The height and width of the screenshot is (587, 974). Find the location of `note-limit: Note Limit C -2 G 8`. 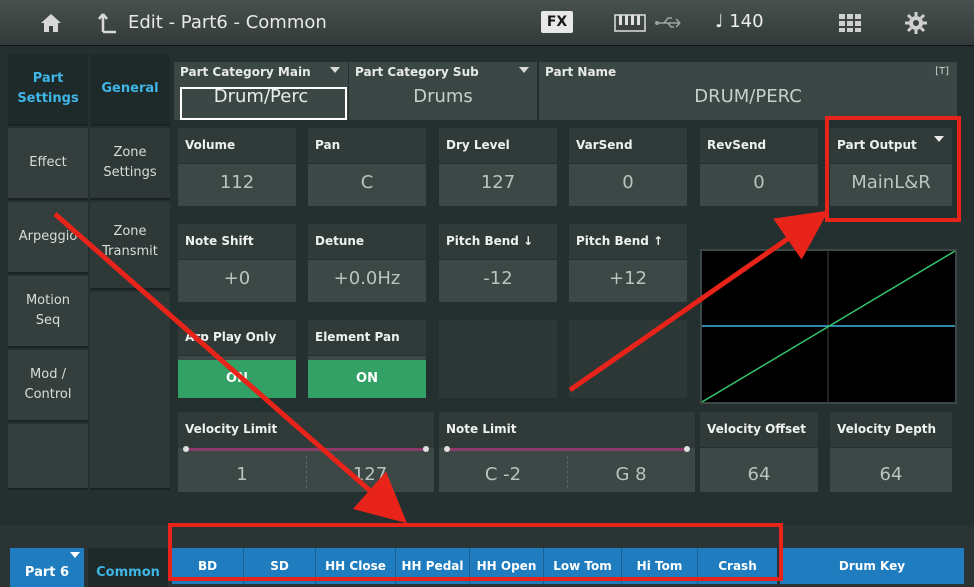

note-limit: Note Limit C -2 G 8 is located at coordinates (567, 452).